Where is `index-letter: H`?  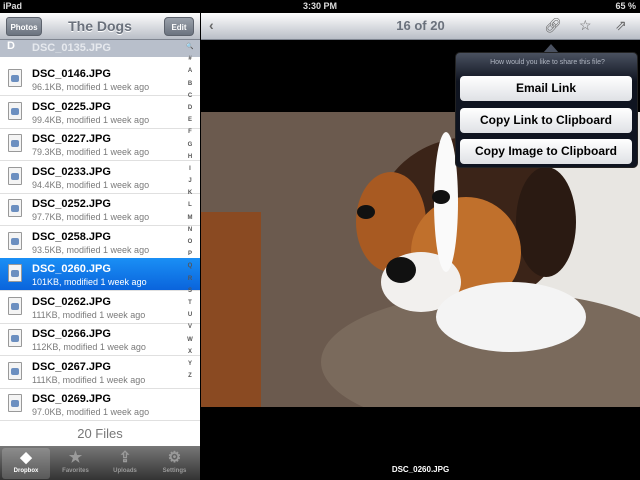
index-letter: H is located at coordinates (190, 157).